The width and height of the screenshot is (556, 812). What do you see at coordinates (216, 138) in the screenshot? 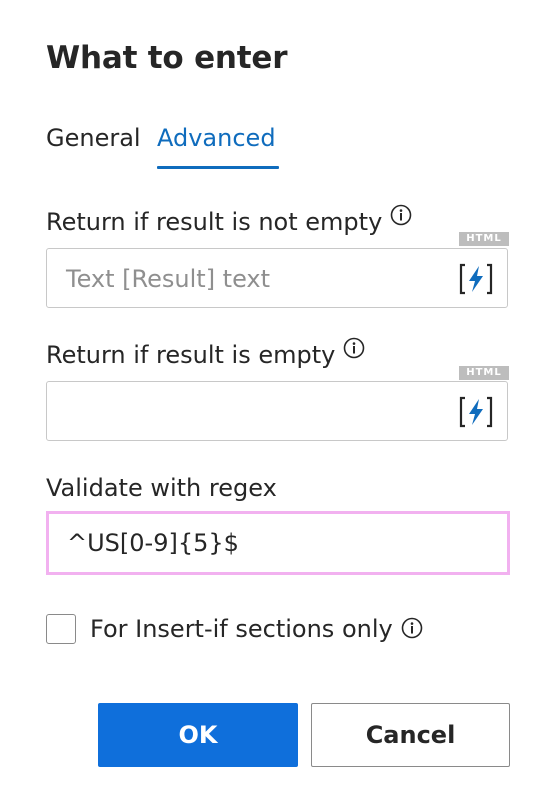
I see `tab-advanced: Advanced` at bounding box center [216, 138].